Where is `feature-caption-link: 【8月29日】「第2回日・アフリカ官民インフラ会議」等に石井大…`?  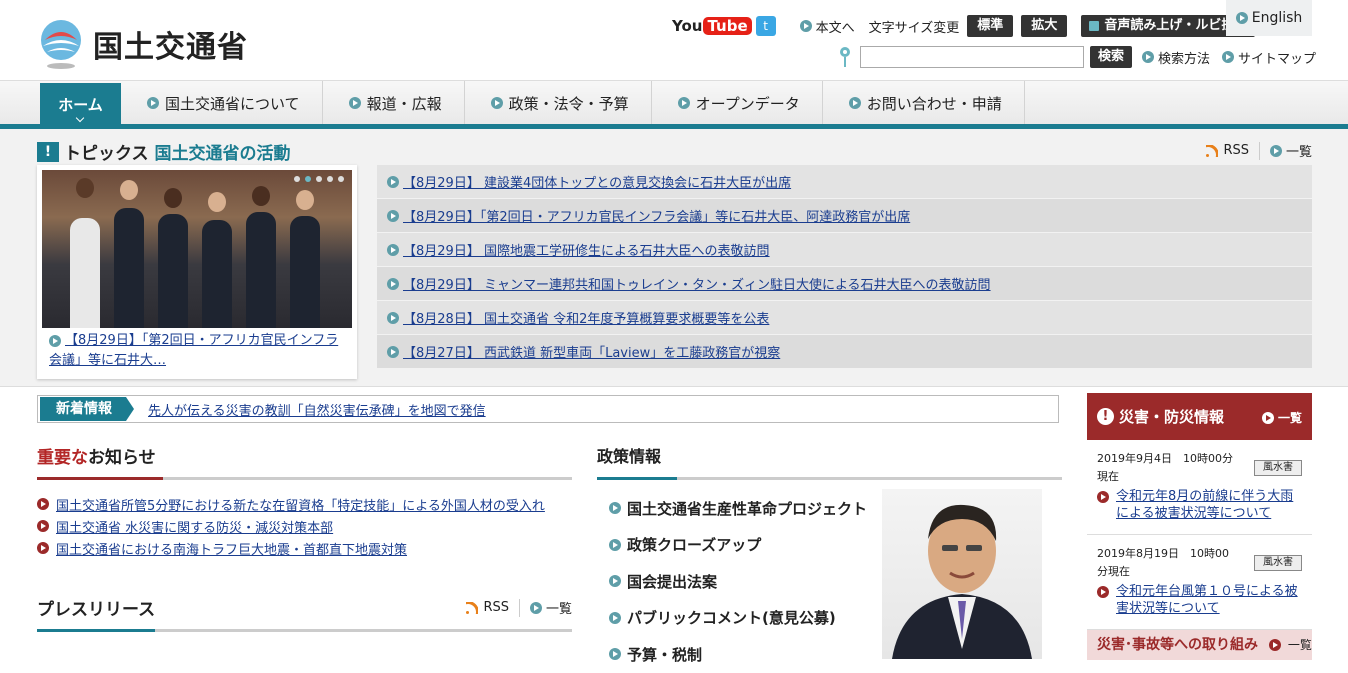
feature-caption-link: 【8月29日】「第2回日・アフリカ官民インフラ会議」等に石井大… is located at coordinates (198, 351).